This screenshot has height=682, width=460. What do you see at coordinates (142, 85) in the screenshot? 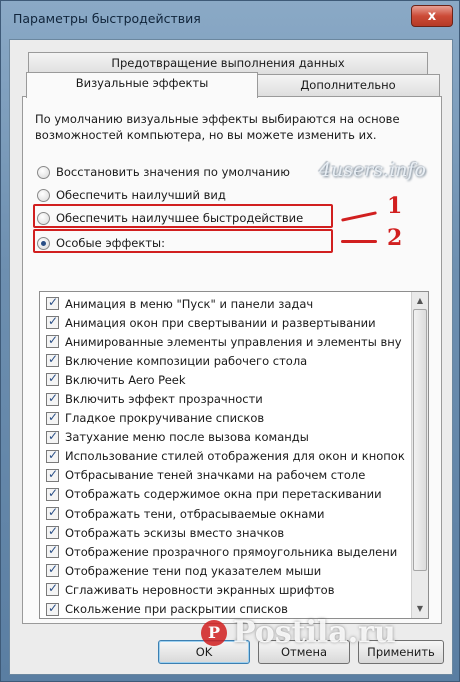
I see `tab-visual-effects: Визуальные эффекты` at bounding box center [142, 85].